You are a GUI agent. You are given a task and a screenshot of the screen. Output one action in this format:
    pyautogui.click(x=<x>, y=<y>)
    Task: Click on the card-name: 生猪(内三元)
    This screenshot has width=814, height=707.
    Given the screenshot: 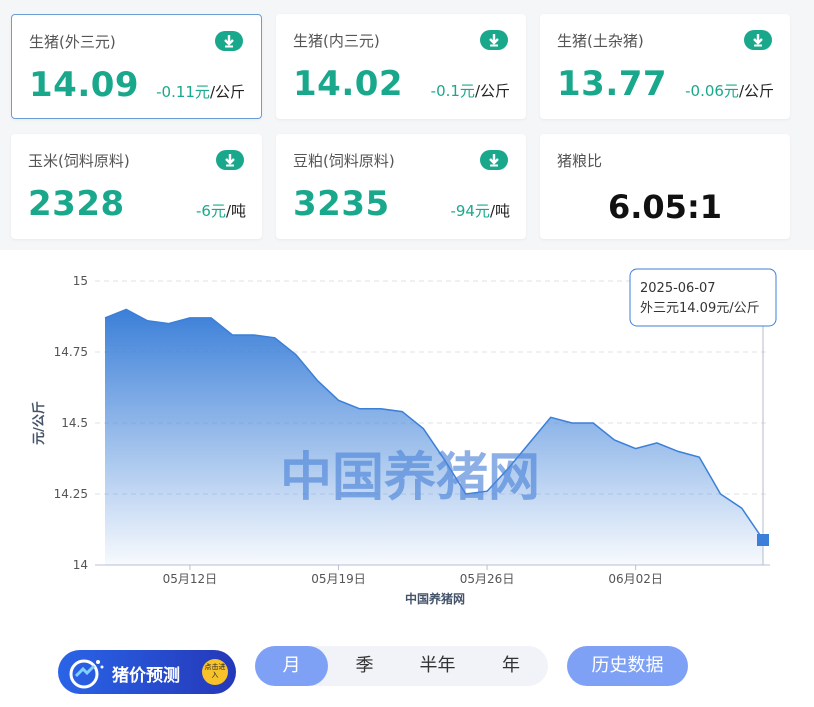 What is the action you would take?
    pyautogui.click(x=336, y=41)
    